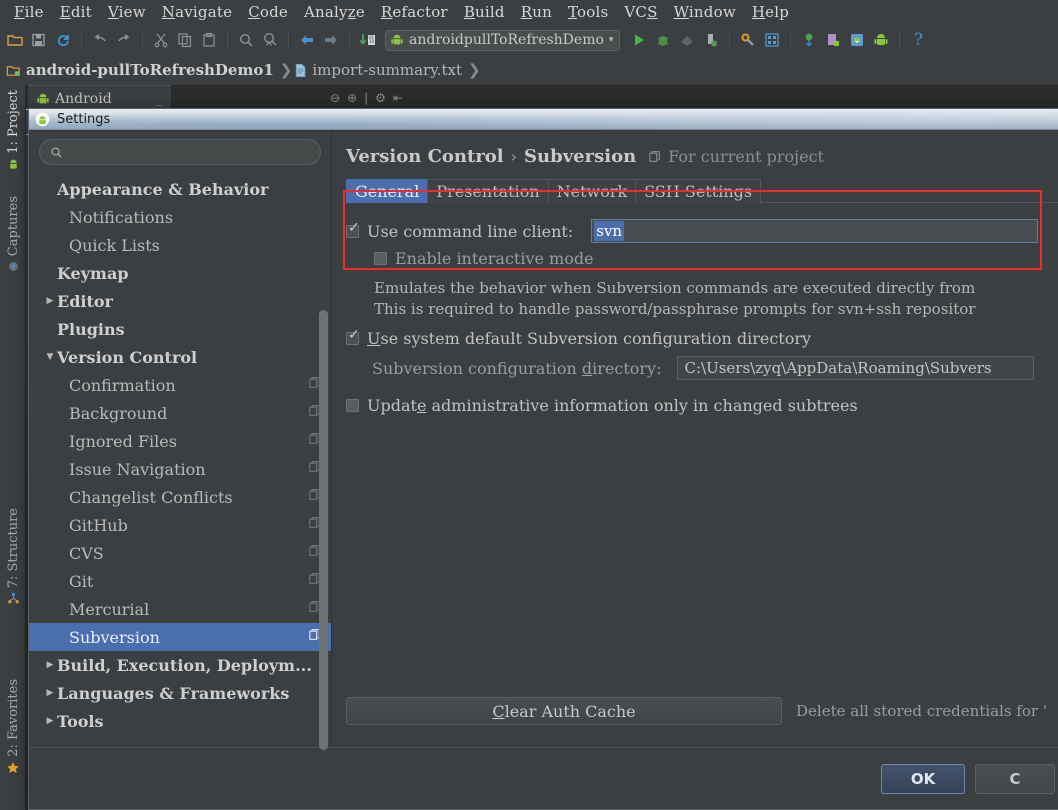 This screenshot has height=810, width=1058. Describe the element at coordinates (180, 525) in the screenshot. I see `tree-item-github: GitHub` at that location.